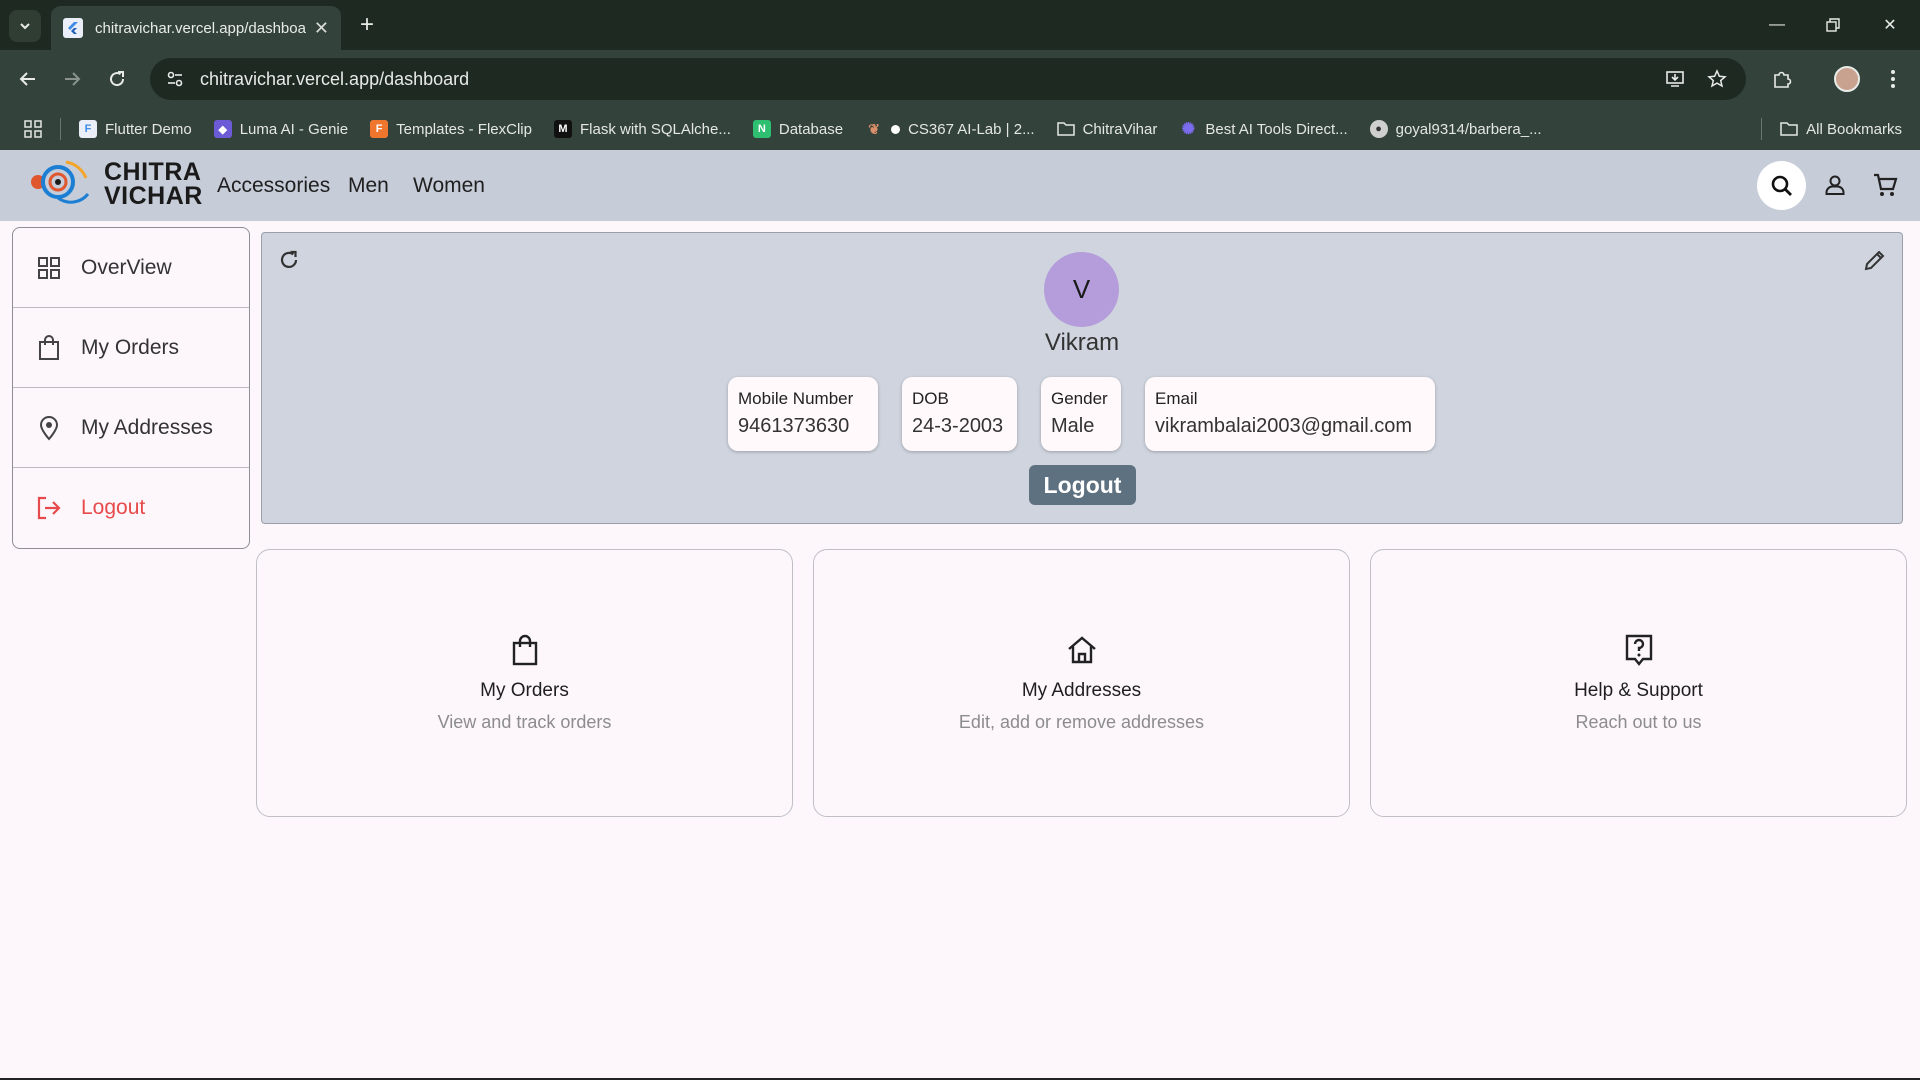  What do you see at coordinates (797, 129) in the screenshot?
I see `bookmark-database: N Database` at bounding box center [797, 129].